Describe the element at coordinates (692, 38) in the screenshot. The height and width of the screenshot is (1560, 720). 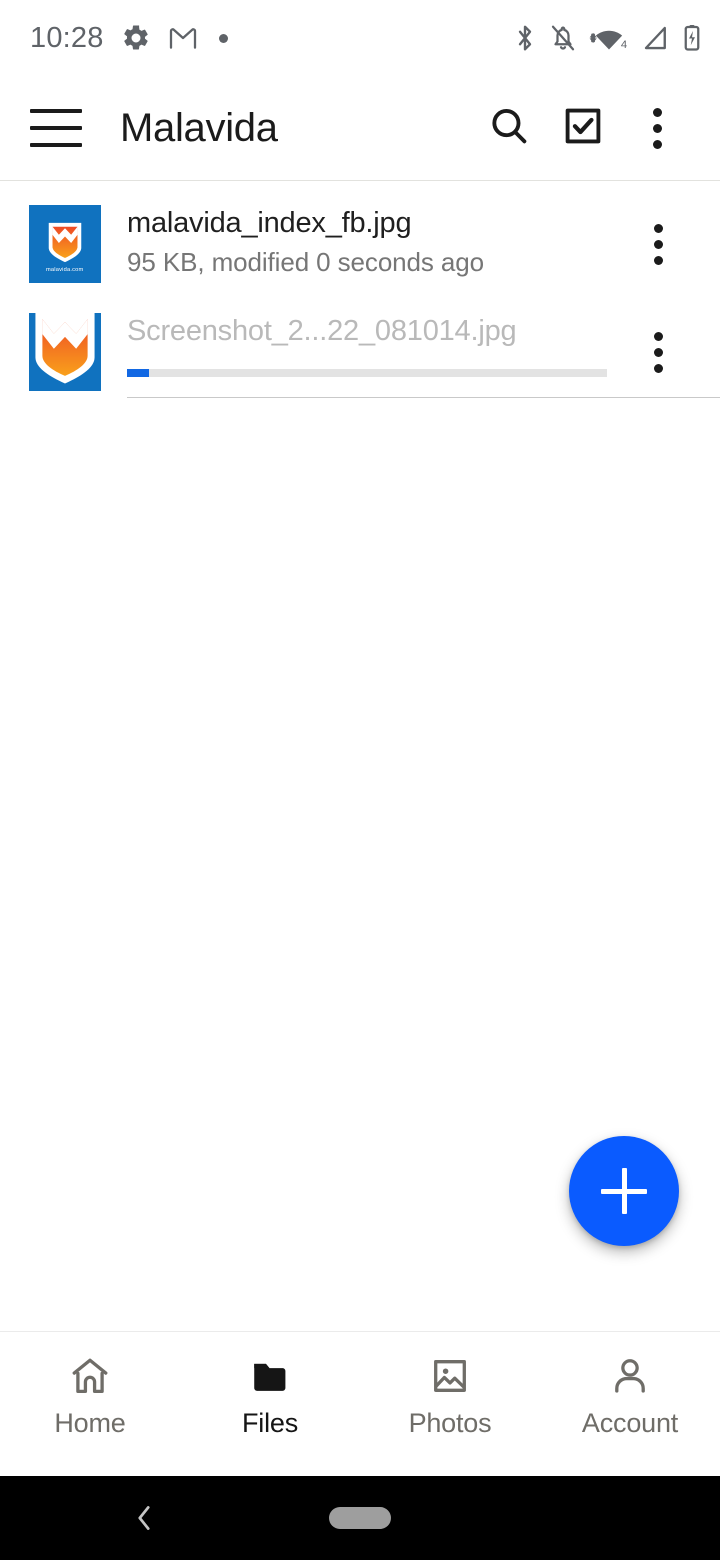
I see `battery-charging-icon` at that location.